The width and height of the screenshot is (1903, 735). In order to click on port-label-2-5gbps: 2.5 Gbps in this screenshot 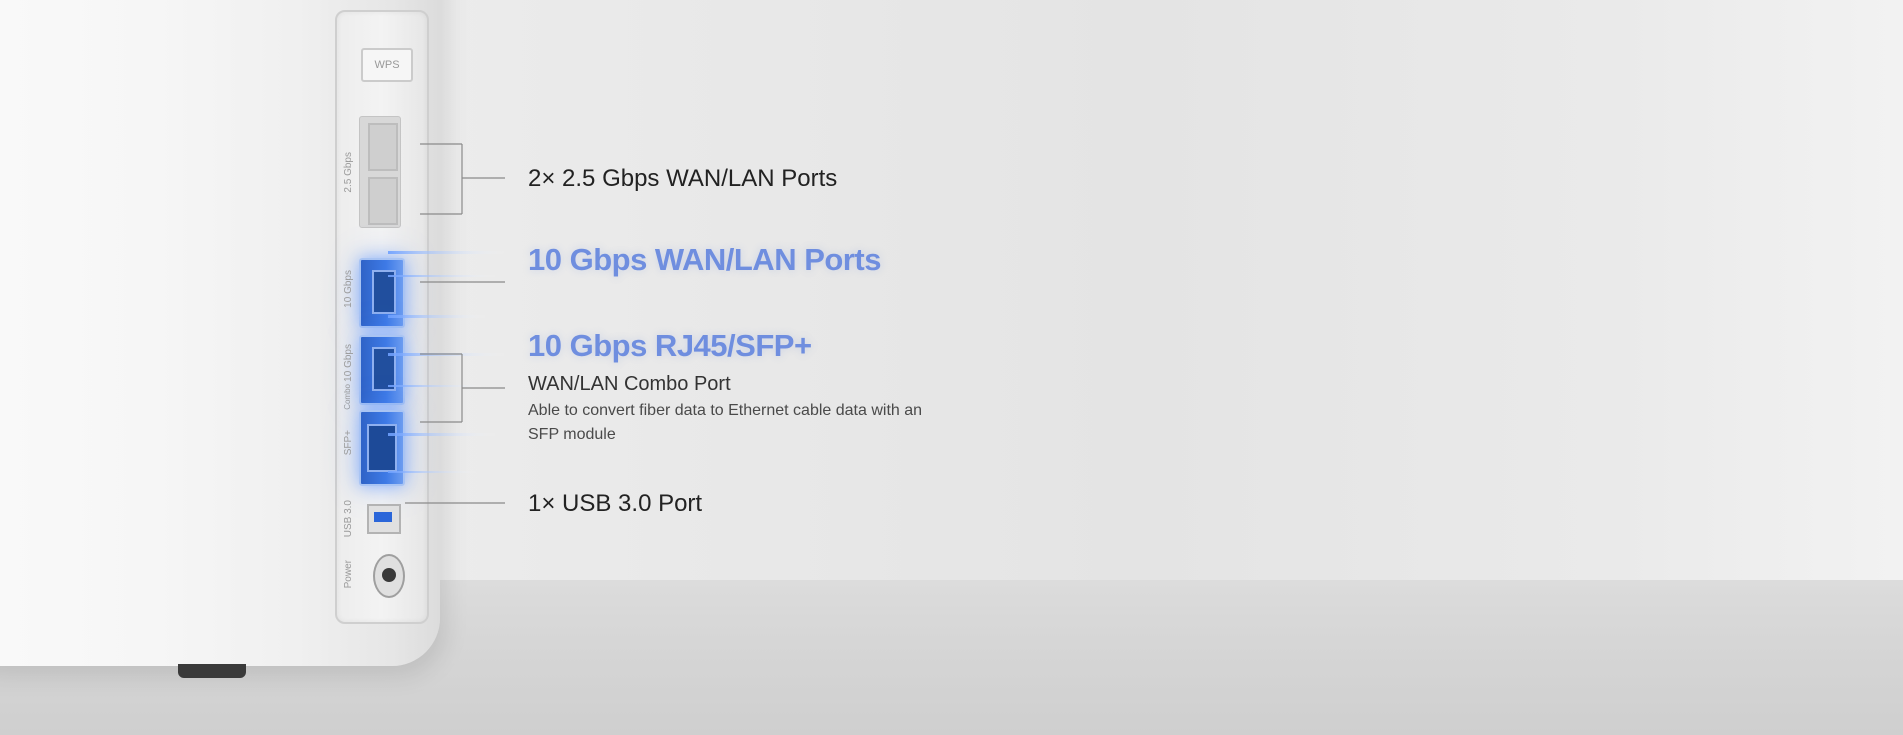, I will do `click(348, 172)`.